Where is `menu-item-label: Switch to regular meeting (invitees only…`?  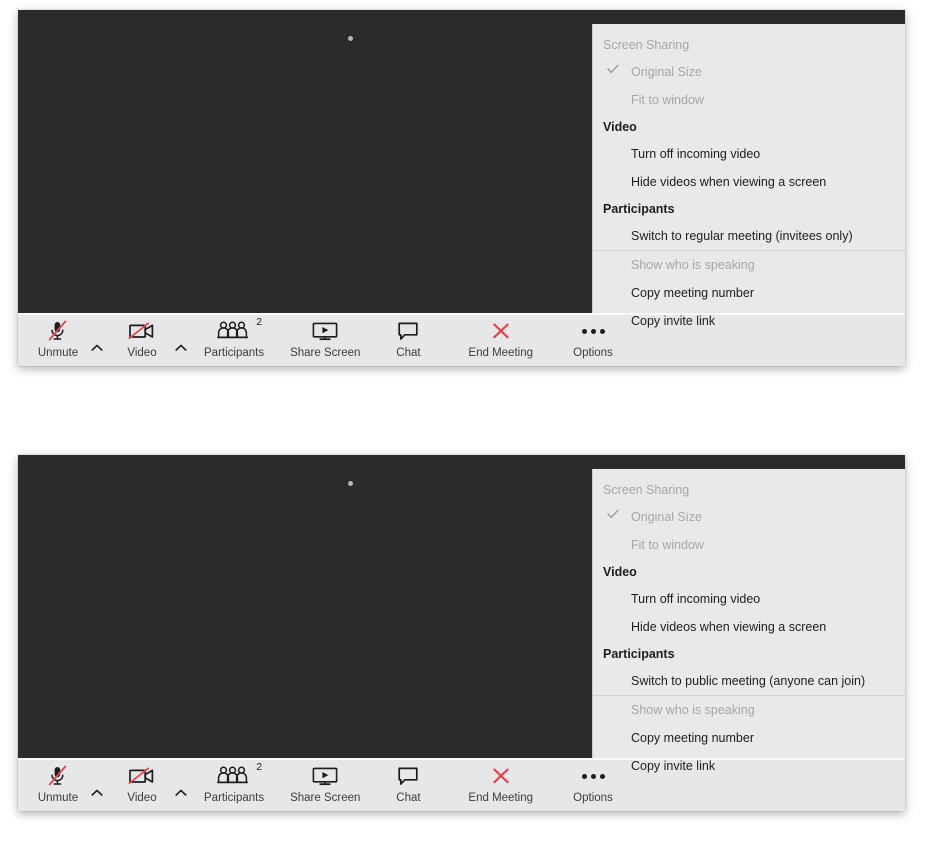
menu-item-label: Switch to regular meeting (invitees only… is located at coordinates (742, 236).